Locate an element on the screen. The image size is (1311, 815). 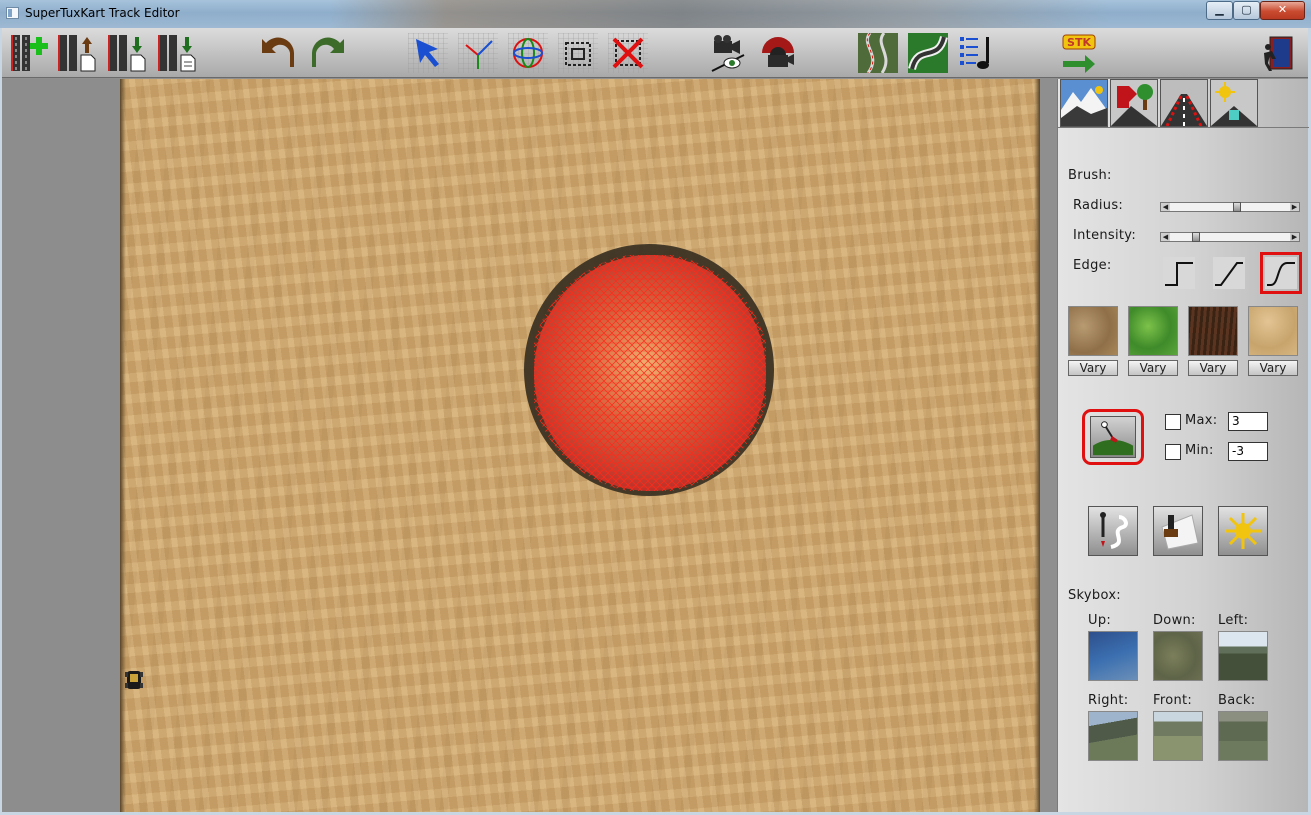
tab-divider is located at coordinates (1183, 127).